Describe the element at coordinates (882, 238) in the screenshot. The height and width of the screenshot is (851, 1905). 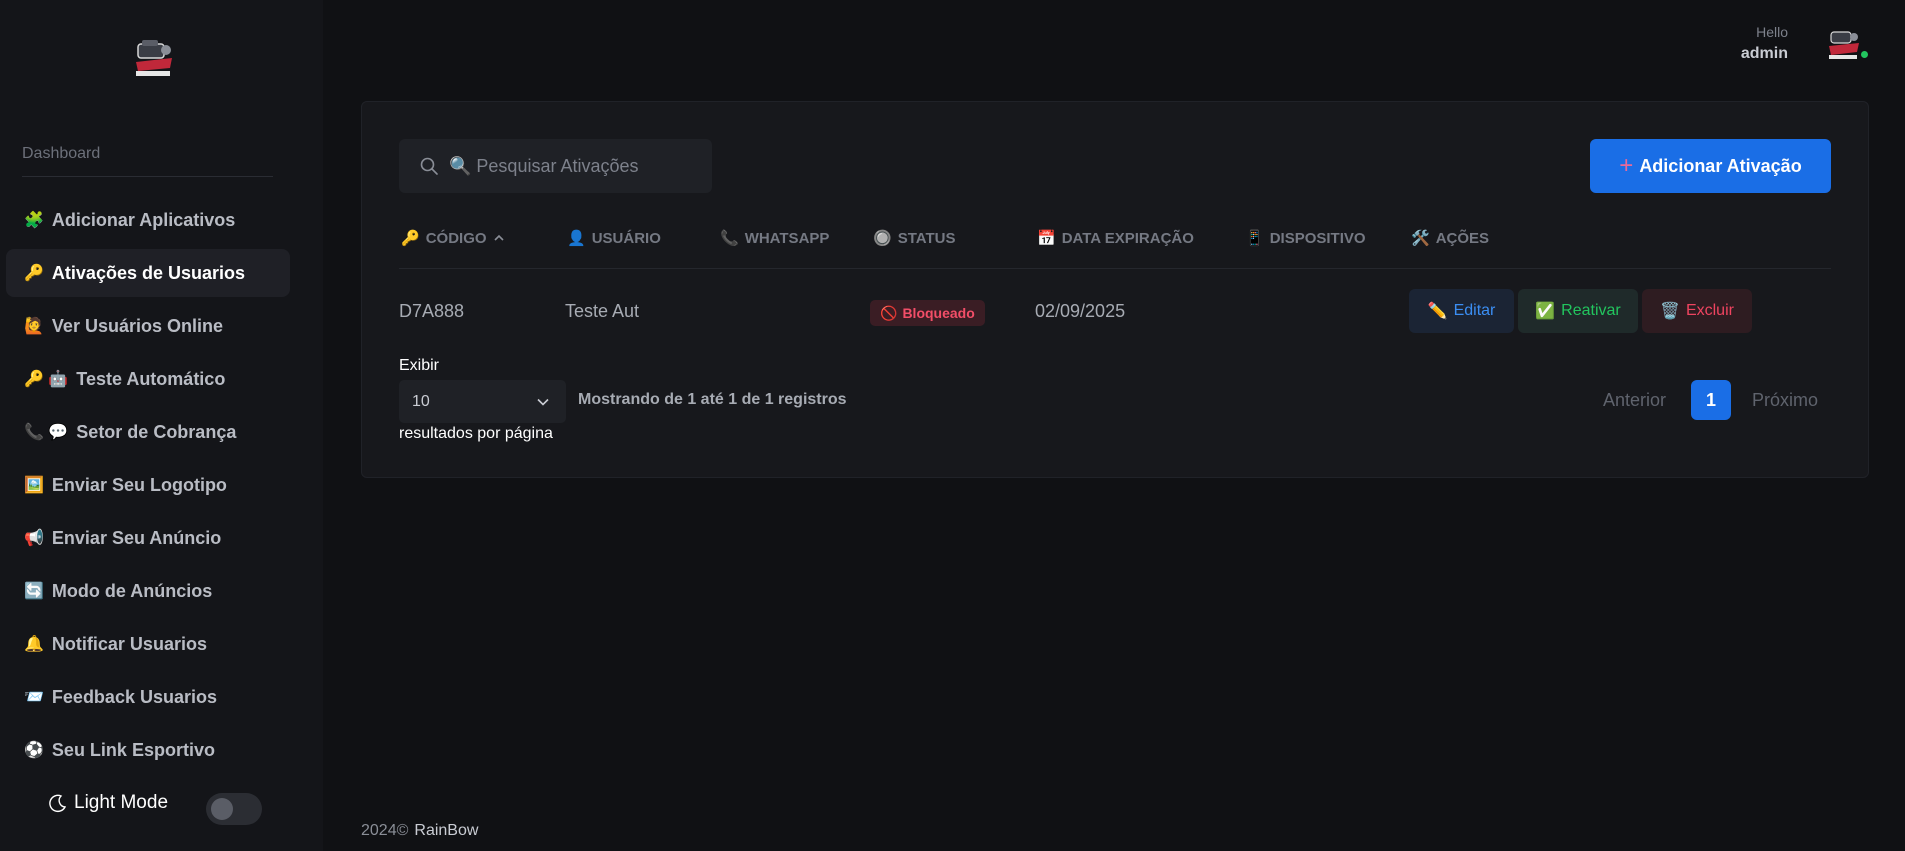
I see `radio-button-icon: 🔘` at that location.